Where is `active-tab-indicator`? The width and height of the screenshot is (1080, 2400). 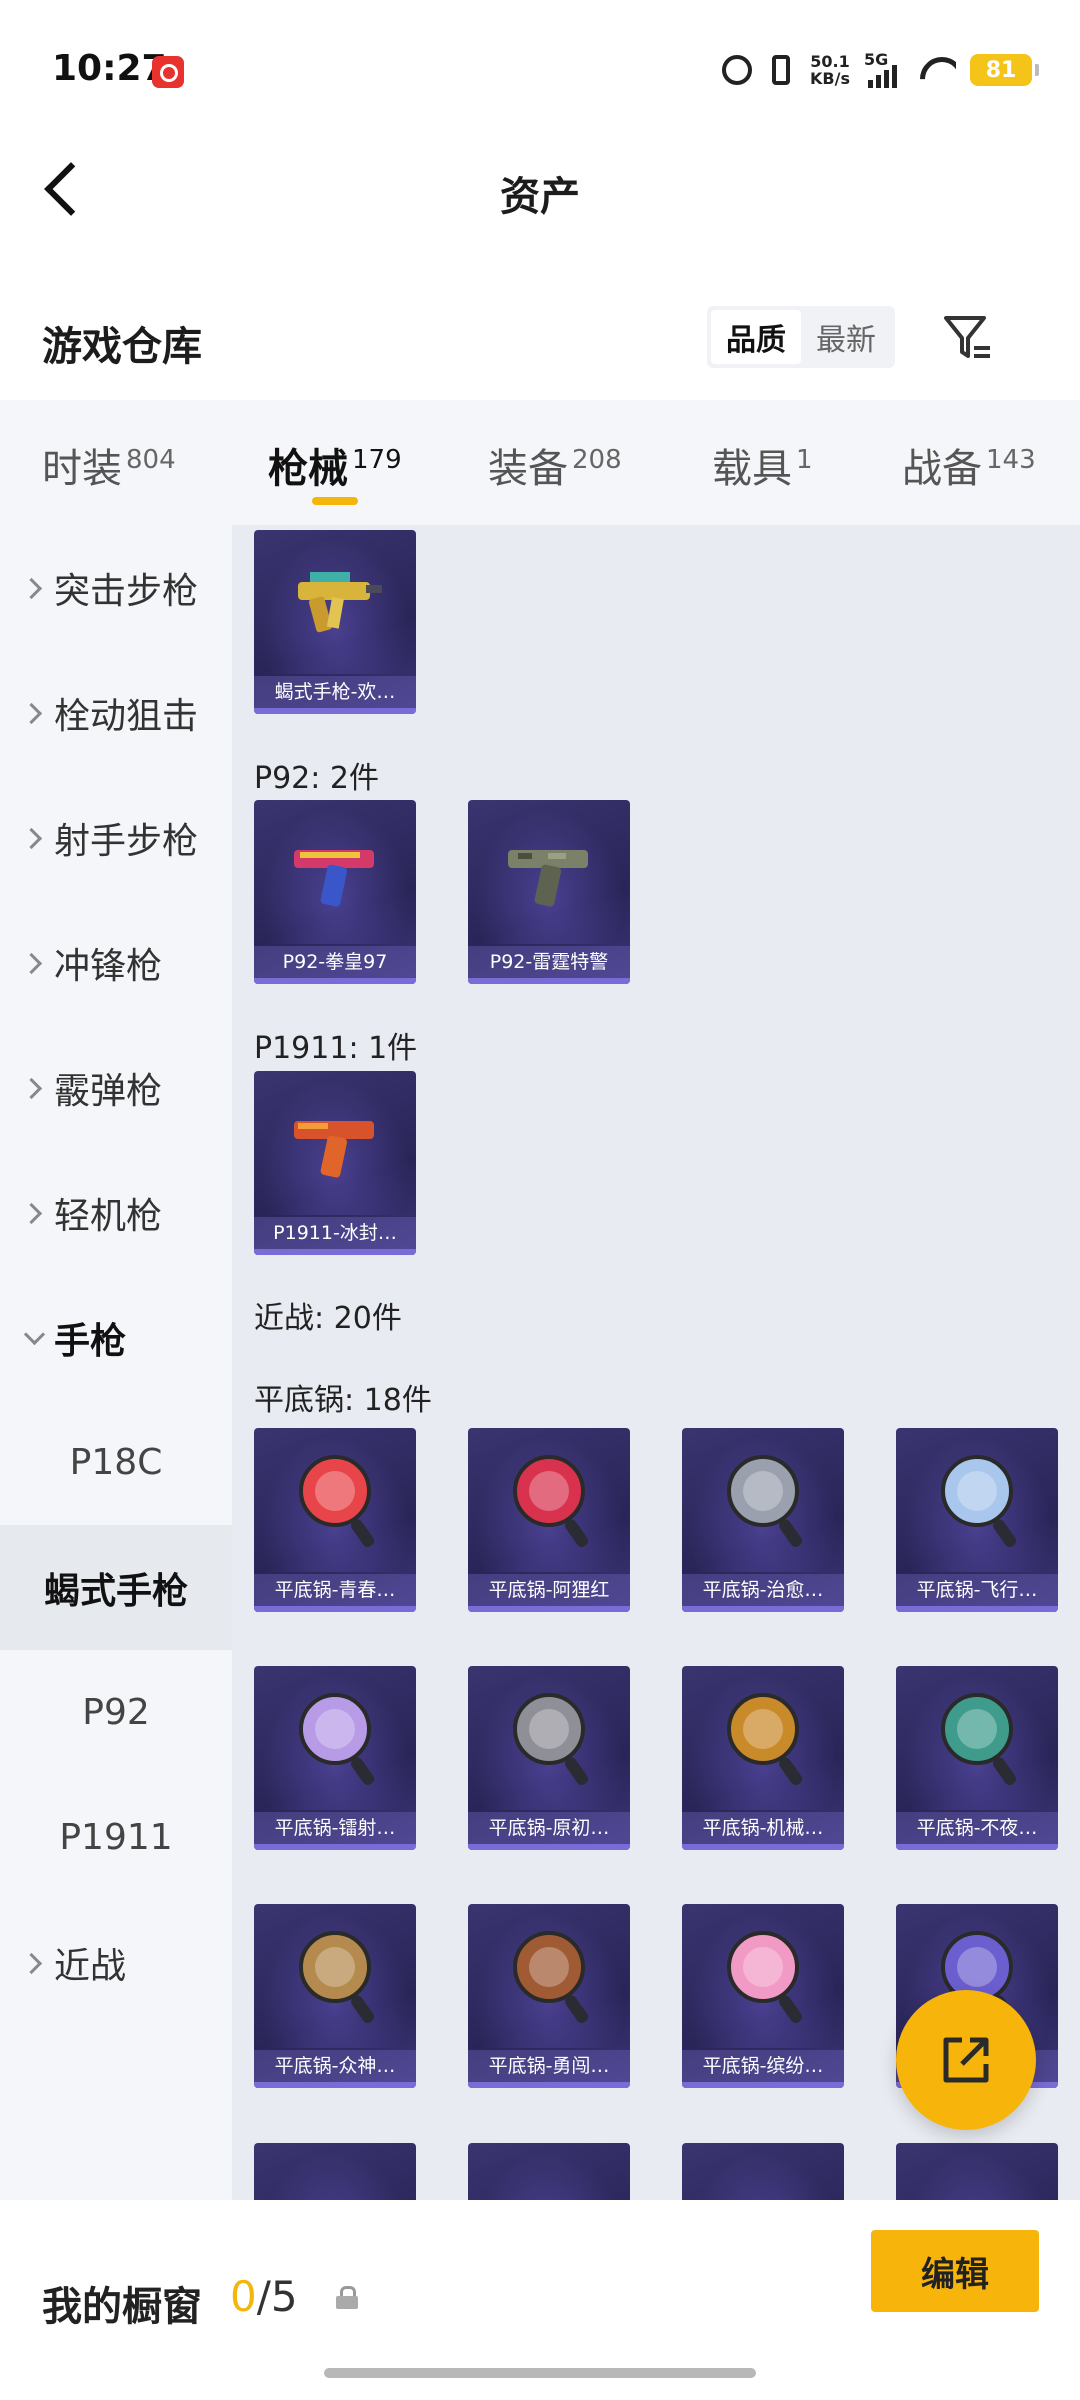 active-tab-indicator is located at coordinates (335, 501).